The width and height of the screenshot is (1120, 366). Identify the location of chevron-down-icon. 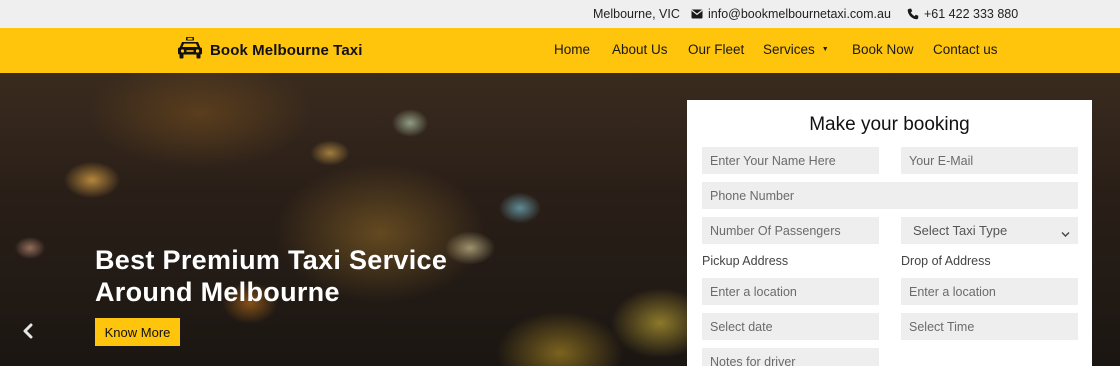
(1065, 233).